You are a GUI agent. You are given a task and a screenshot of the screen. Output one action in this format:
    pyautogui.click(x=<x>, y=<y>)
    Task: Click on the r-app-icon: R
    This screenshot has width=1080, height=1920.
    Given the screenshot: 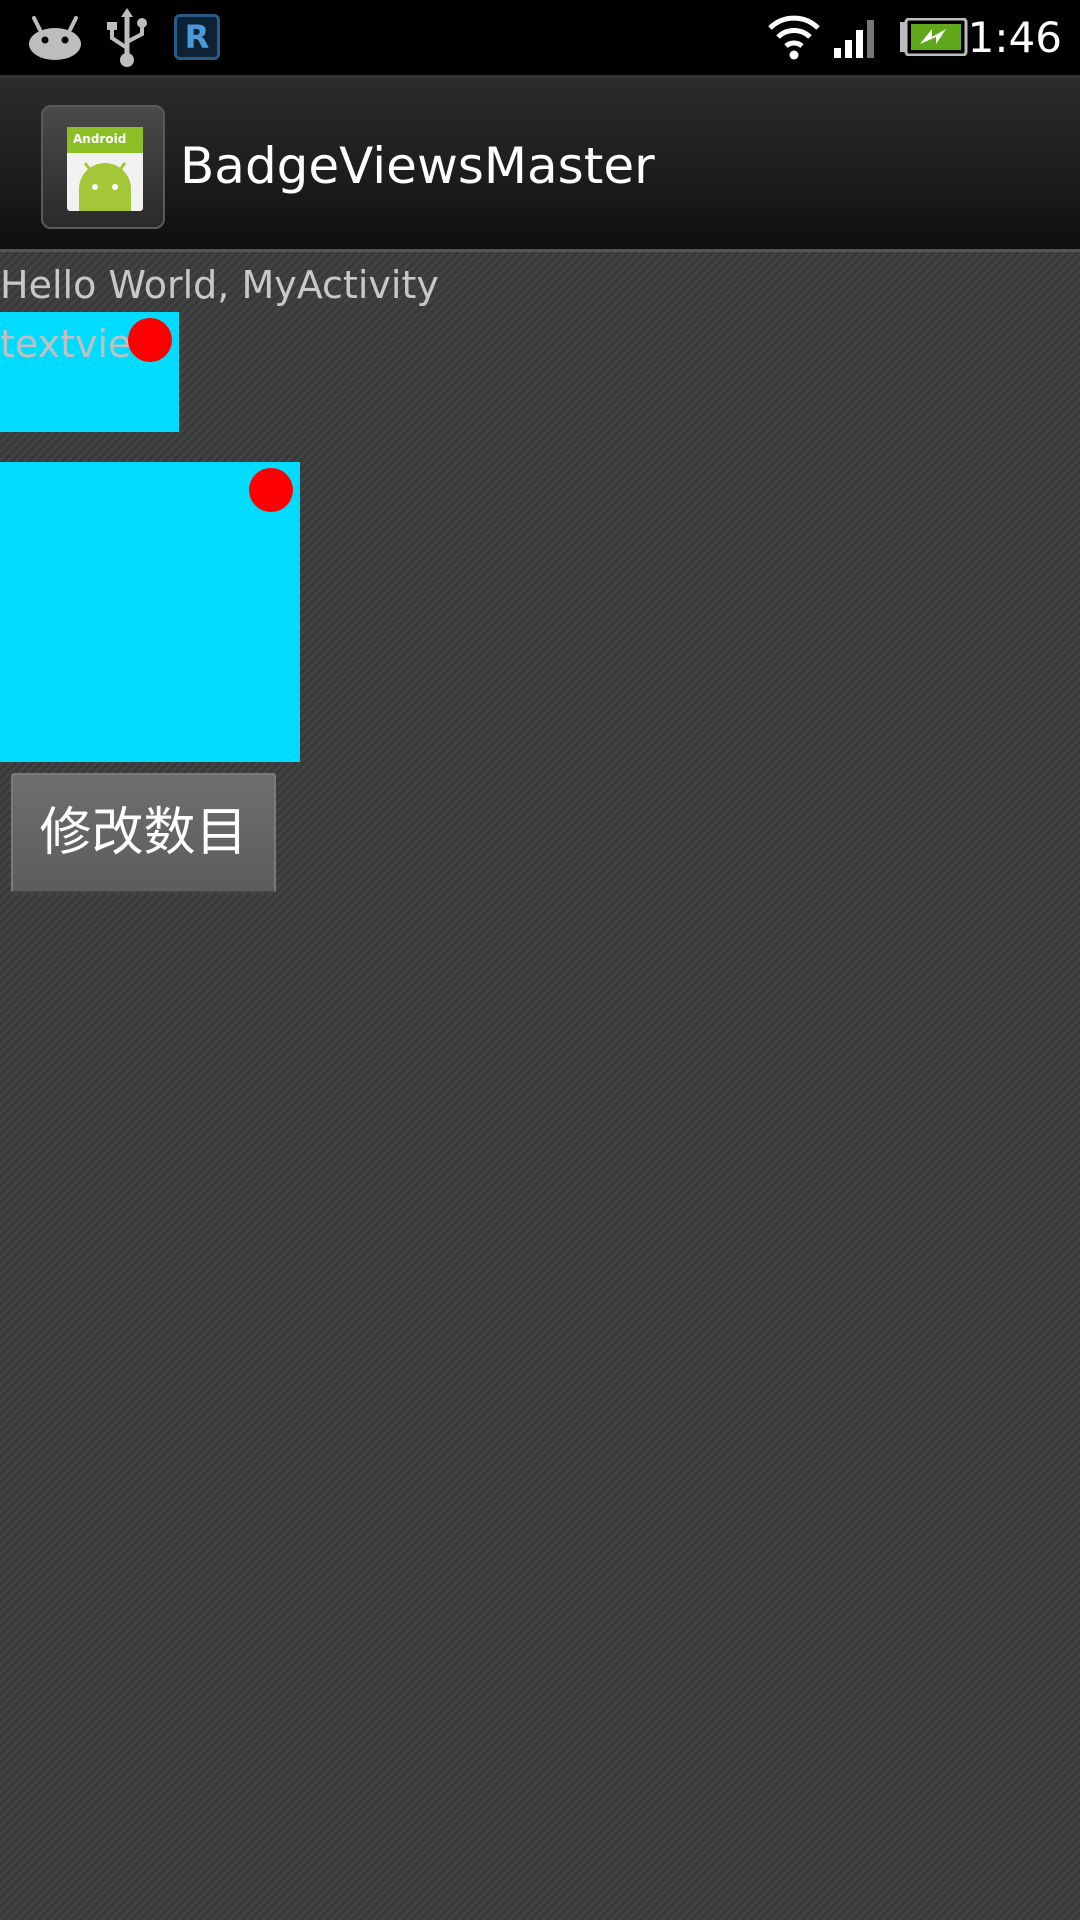 What is the action you would take?
    pyautogui.click(x=197, y=37)
    